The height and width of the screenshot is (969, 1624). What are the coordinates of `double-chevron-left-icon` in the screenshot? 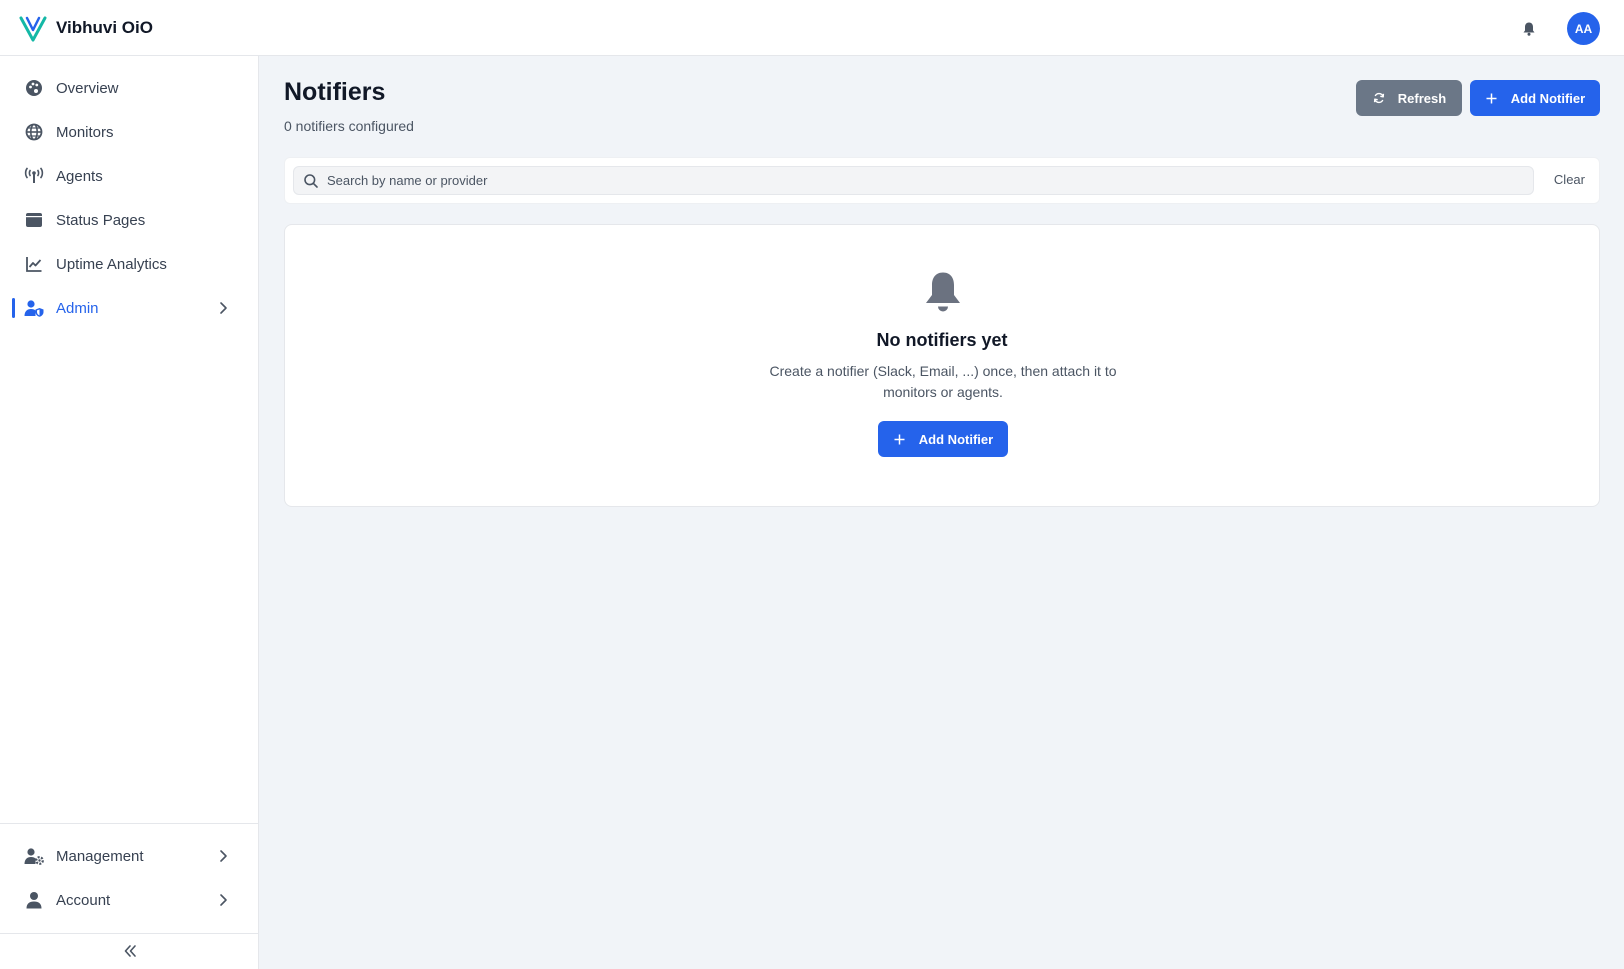 It's located at (130, 951).